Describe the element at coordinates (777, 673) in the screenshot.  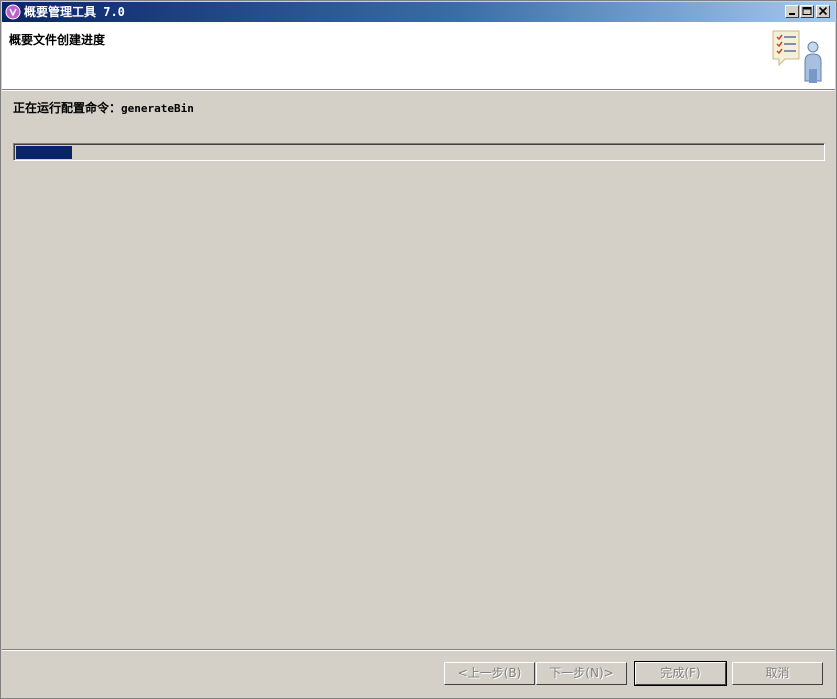
I see `cancel-button: 取消` at that location.